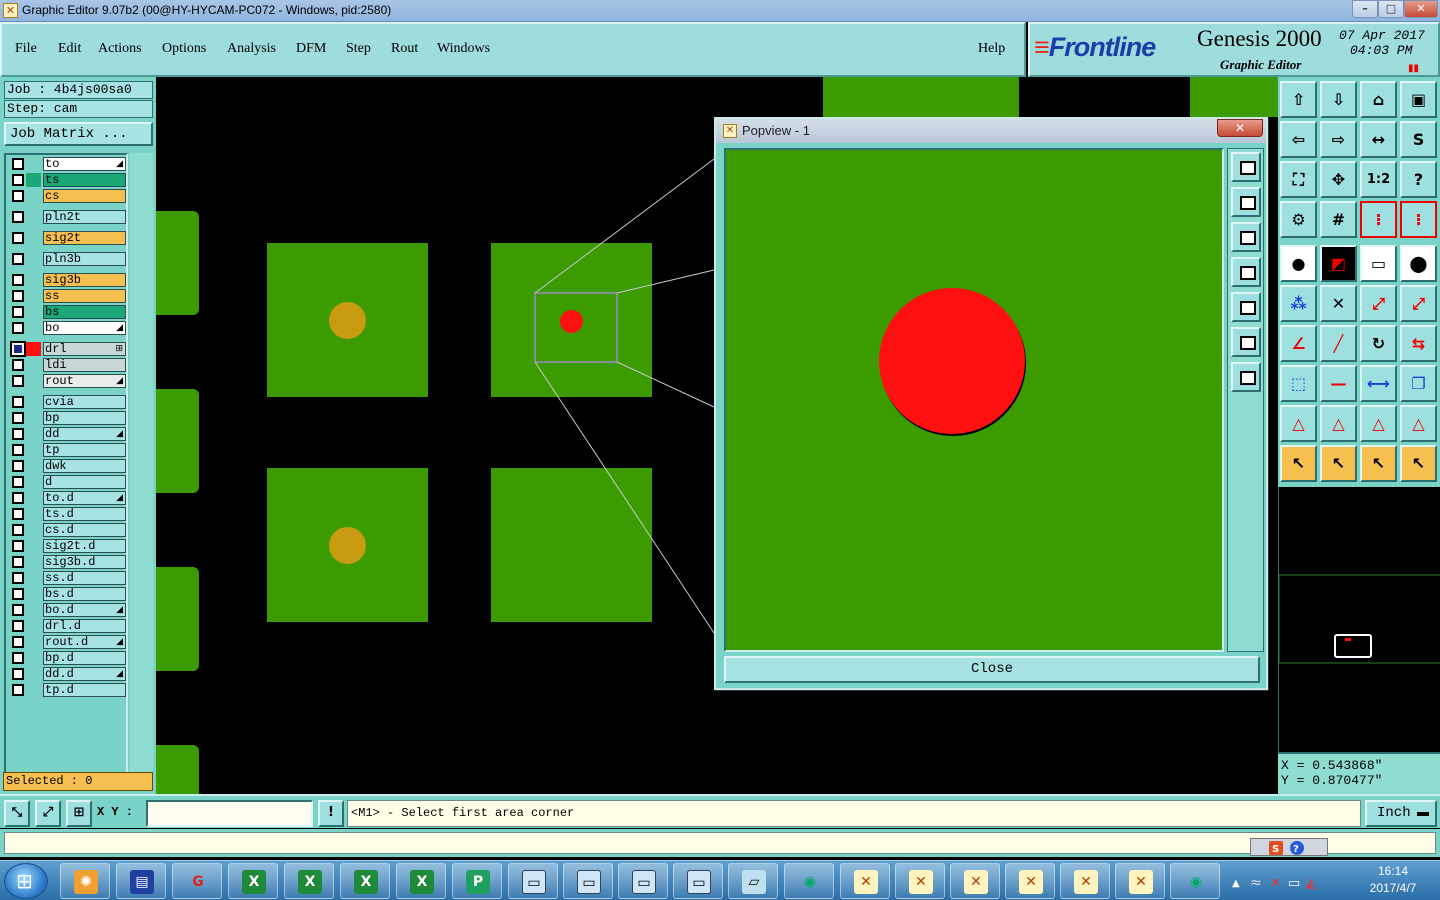  Describe the element at coordinates (1338, 383) in the screenshot. I see `break-tool-icon: —` at that location.